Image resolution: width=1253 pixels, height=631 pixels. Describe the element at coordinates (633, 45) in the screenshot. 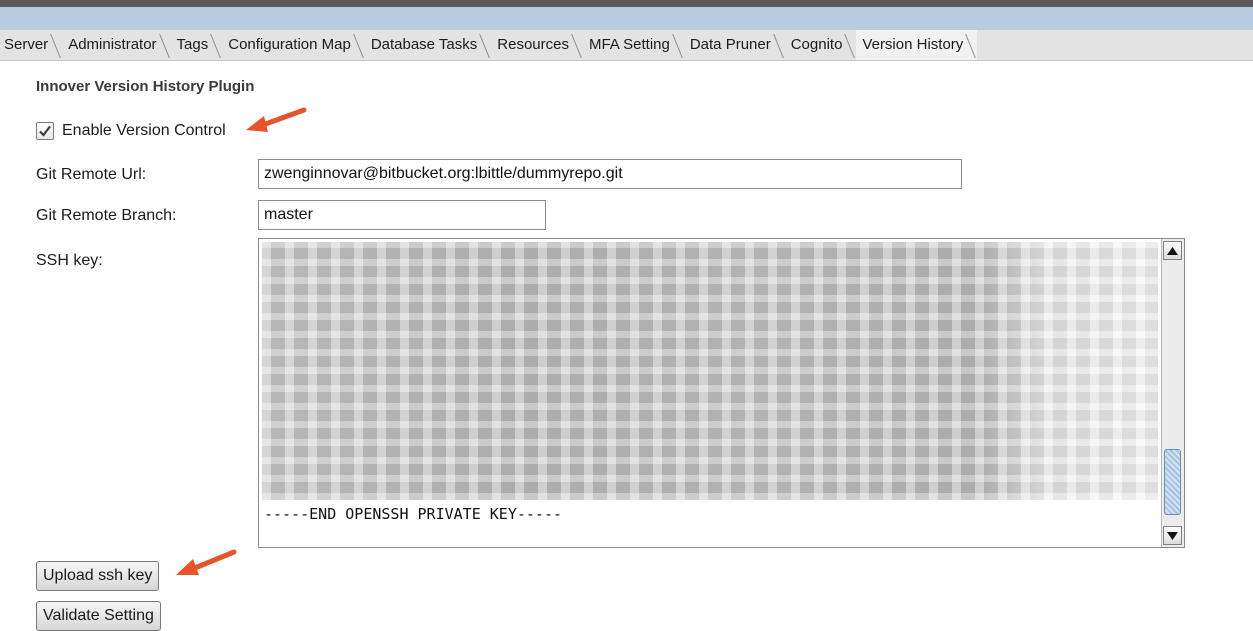

I see `tab-mfa-setting: MFA Setting` at that location.